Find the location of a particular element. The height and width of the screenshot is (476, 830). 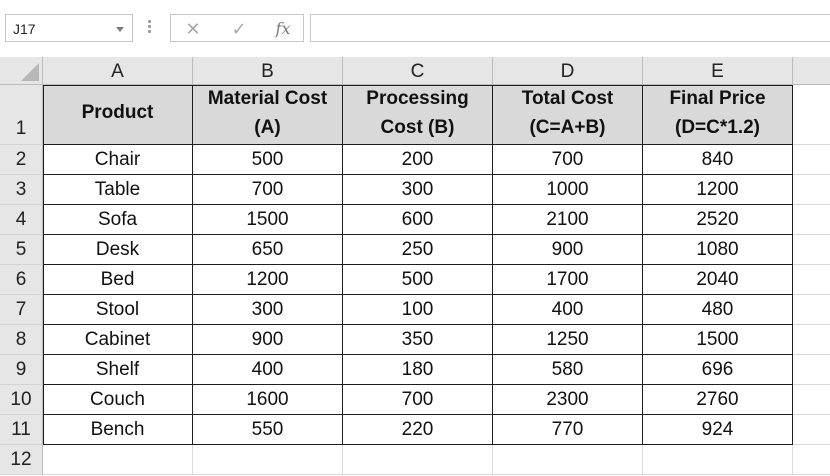

column-header-b: B is located at coordinates (268, 71).